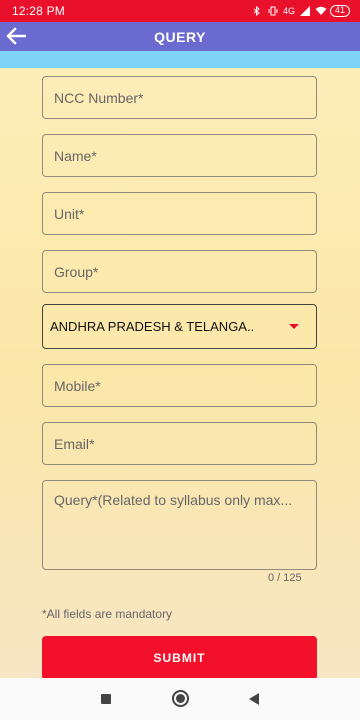 The image size is (360, 720). What do you see at coordinates (258, 11) in the screenshot?
I see `bluetooth-icon` at bounding box center [258, 11].